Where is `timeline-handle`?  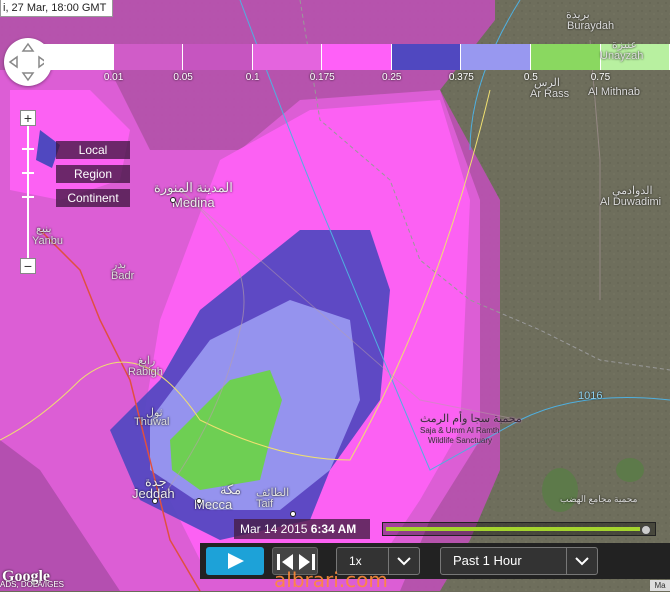 timeline-handle is located at coordinates (646, 530).